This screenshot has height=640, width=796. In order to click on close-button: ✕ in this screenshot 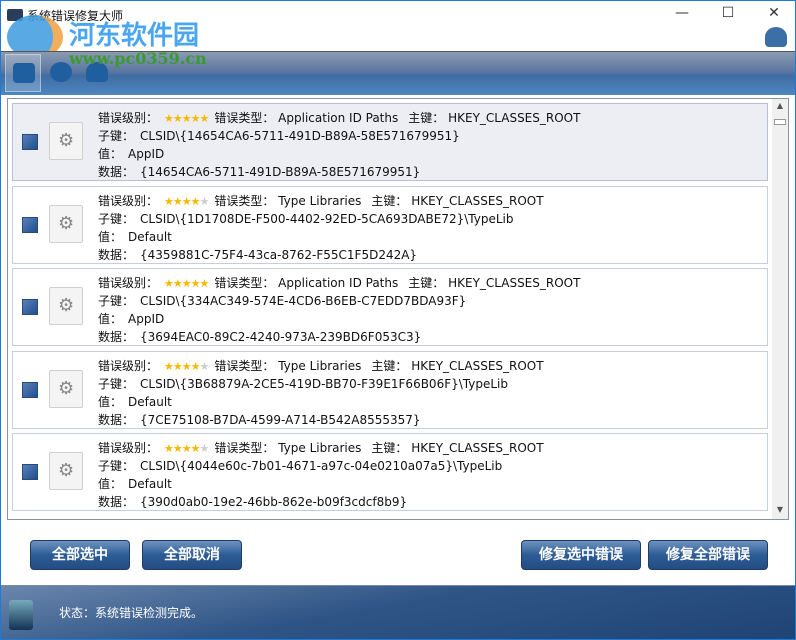, I will do `click(774, 14)`.